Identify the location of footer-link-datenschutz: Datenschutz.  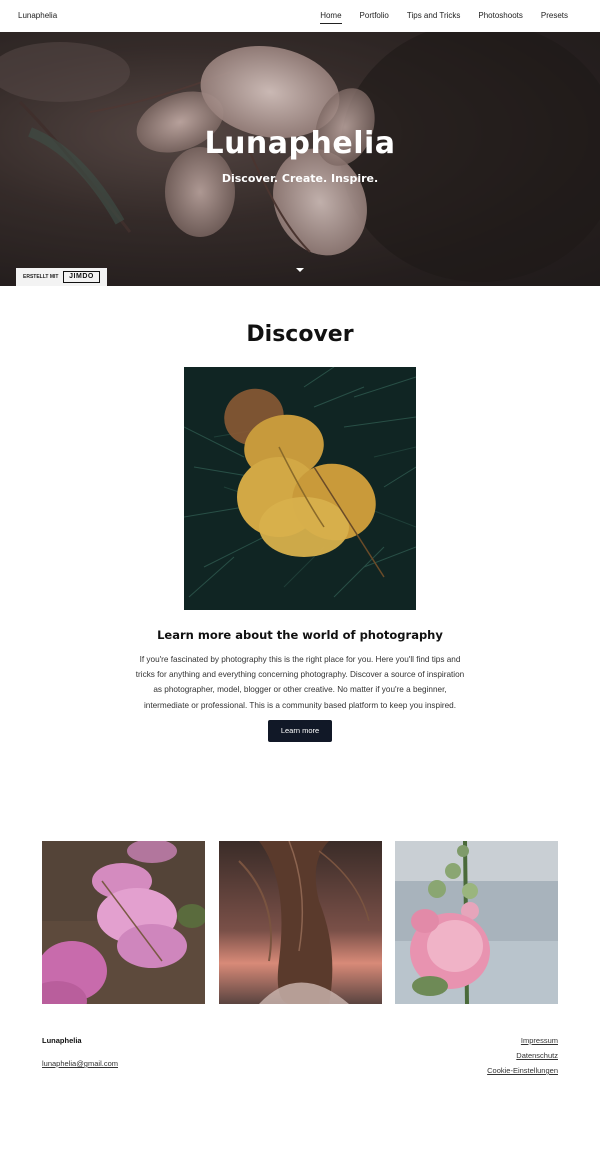
(522, 1055).